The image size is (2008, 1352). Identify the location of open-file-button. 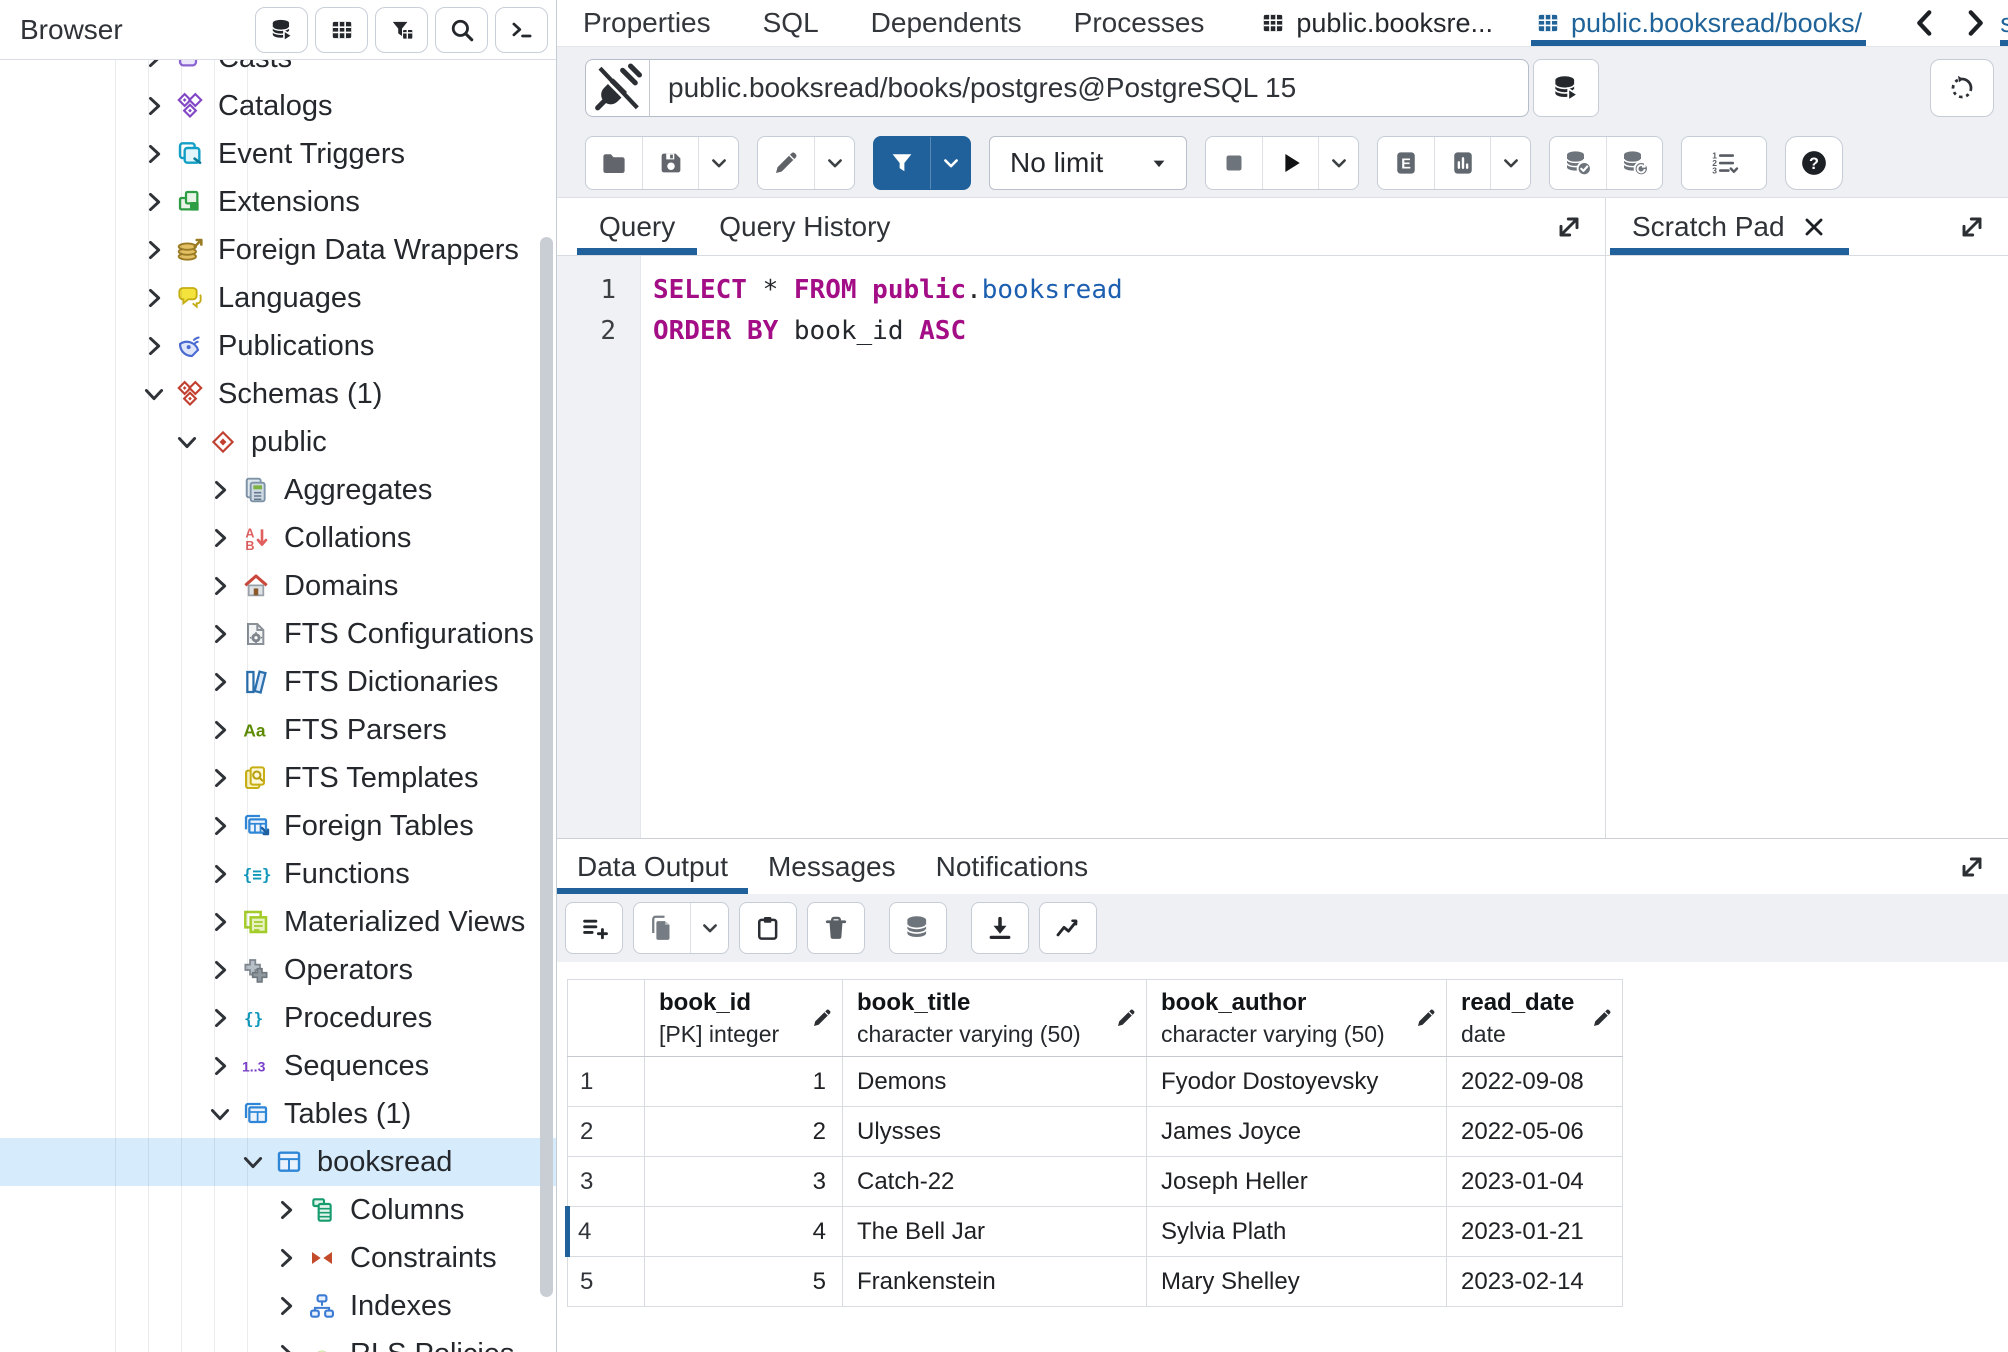
(614, 163).